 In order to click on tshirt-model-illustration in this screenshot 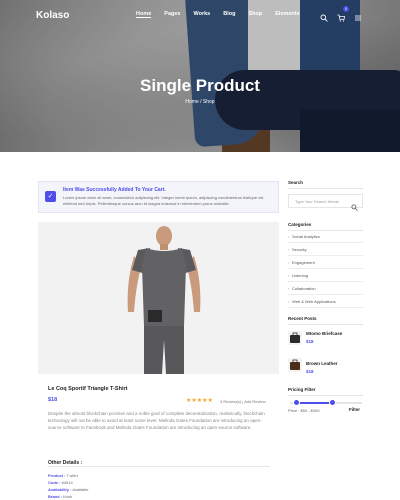, I will do `click(164, 300)`.